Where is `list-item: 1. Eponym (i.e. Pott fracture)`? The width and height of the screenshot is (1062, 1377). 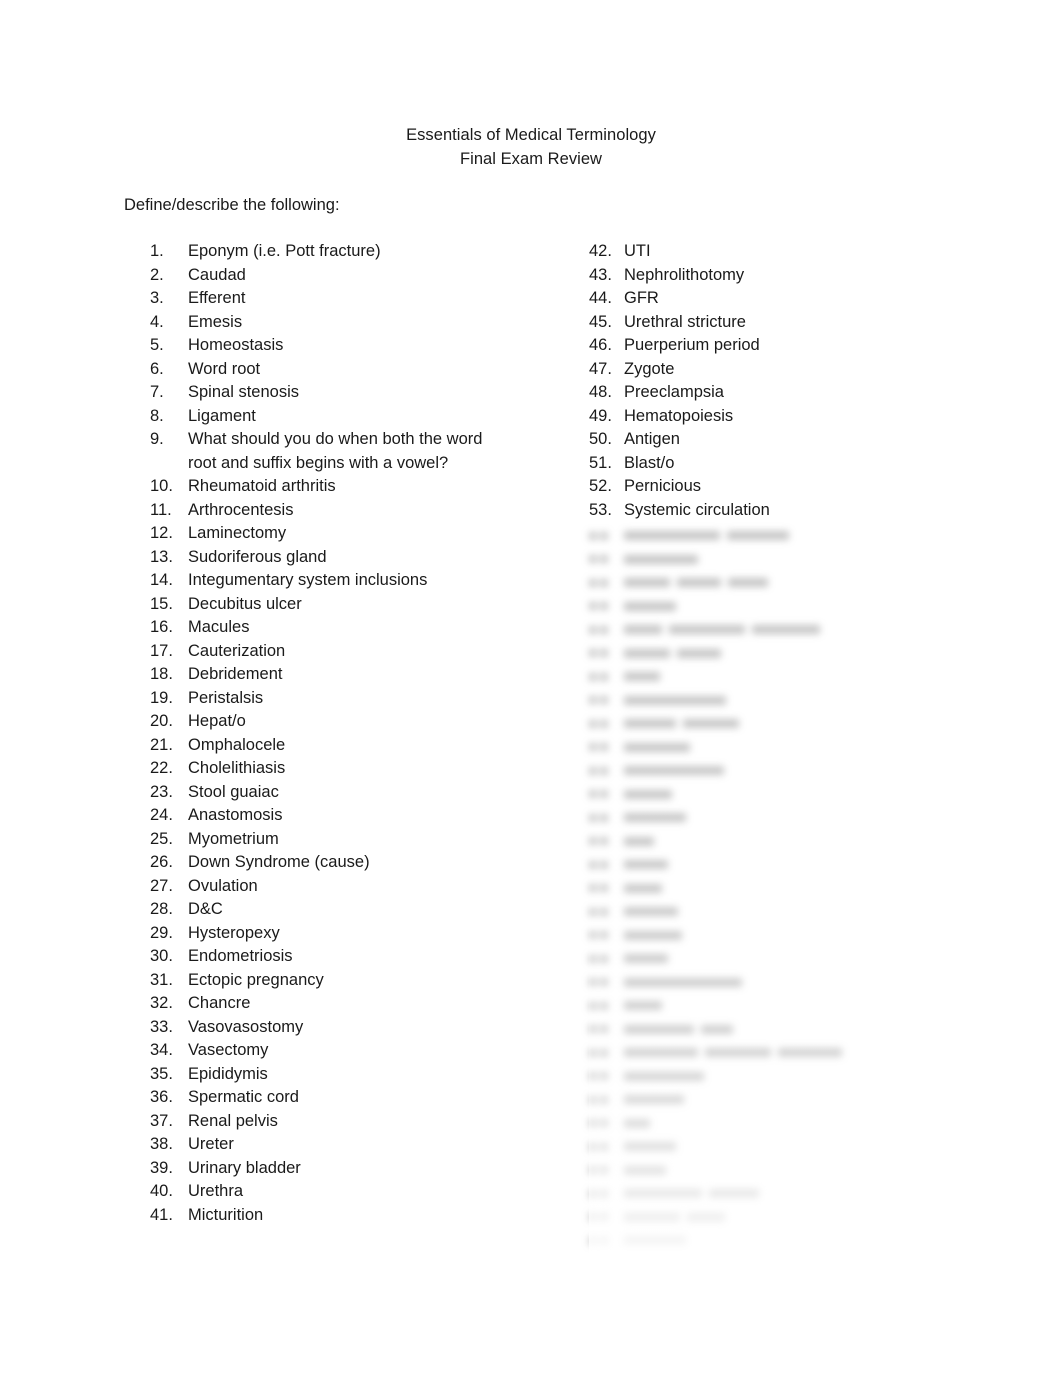
list-item: 1. Eponym (i.e. Pott fracture) is located at coordinates (350, 252).